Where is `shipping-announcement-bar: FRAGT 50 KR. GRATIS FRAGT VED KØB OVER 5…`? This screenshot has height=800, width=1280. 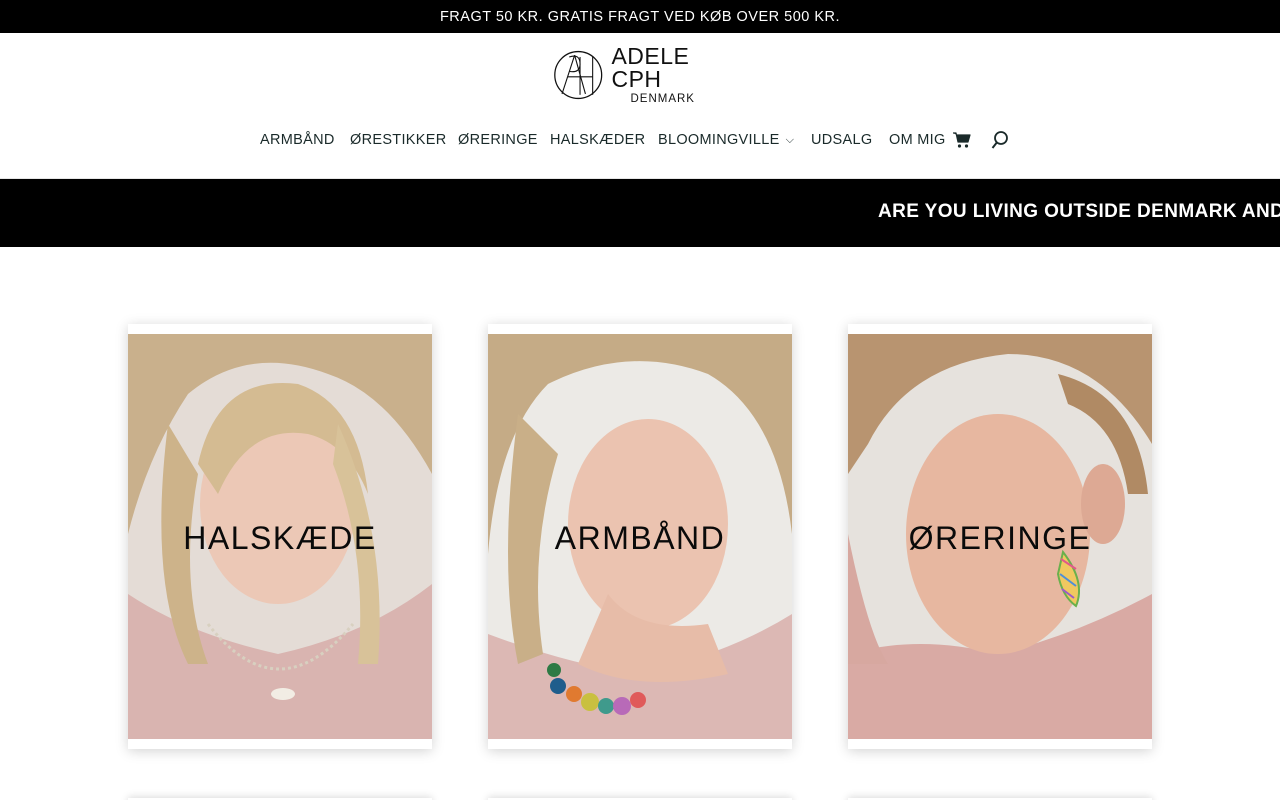 shipping-announcement-bar: FRAGT 50 KR. GRATIS FRAGT VED KØB OVER 5… is located at coordinates (640, 16).